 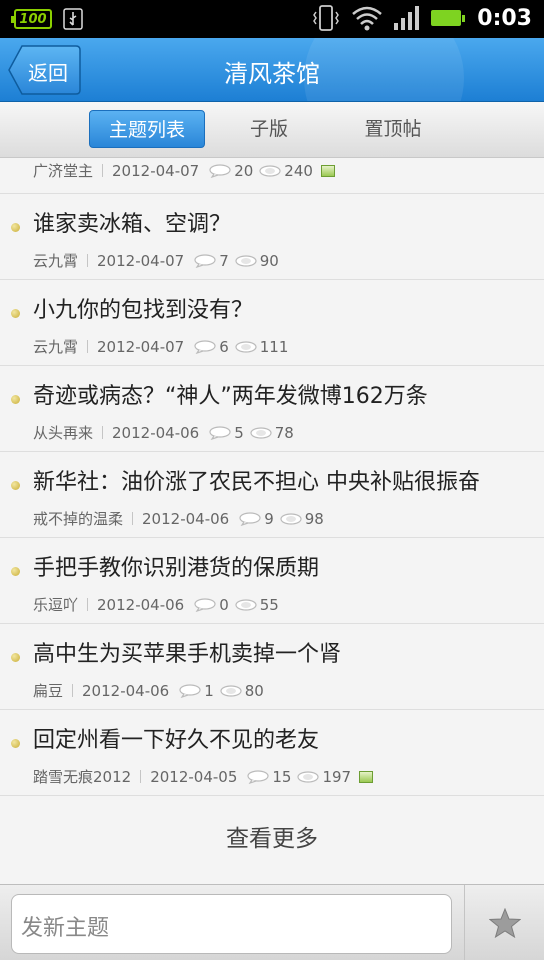 I want to click on view-count: 80, so click(x=242, y=691).